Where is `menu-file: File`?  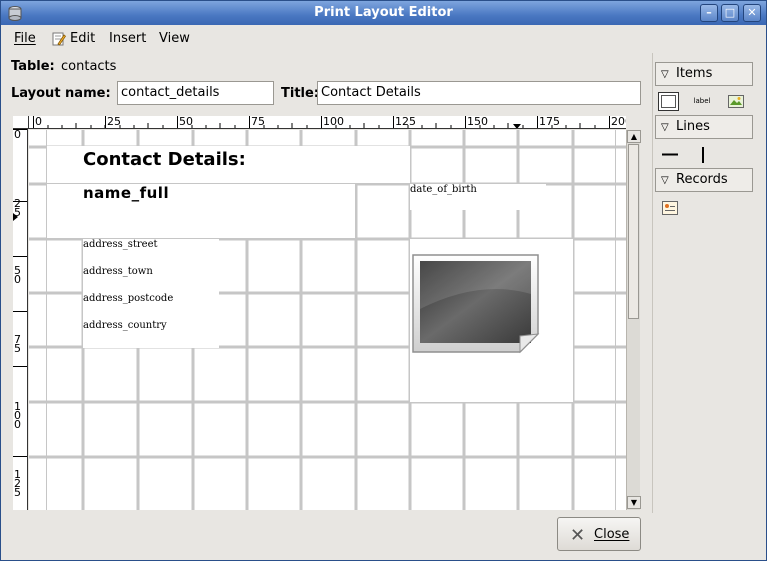
menu-file: File is located at coordinates (25, 38).